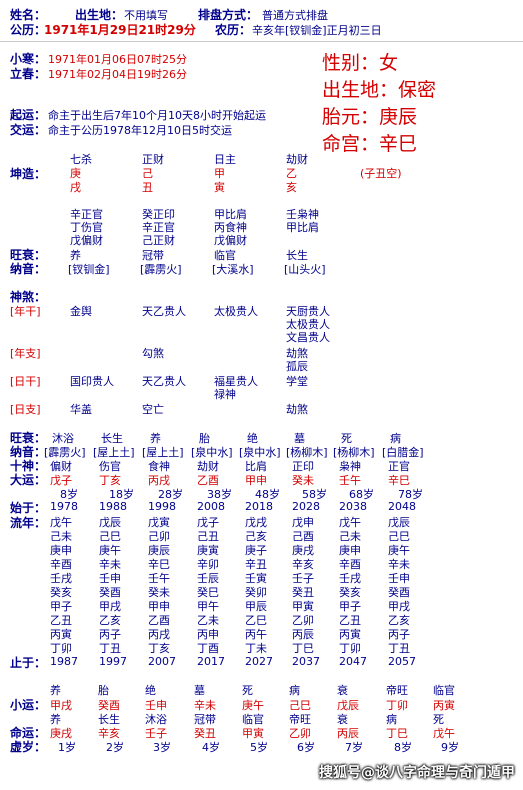 The width and height of the screenshot is (523, 790). I want to click on lichun-value: 1971年02月04日19时26分, so click(117, 74).